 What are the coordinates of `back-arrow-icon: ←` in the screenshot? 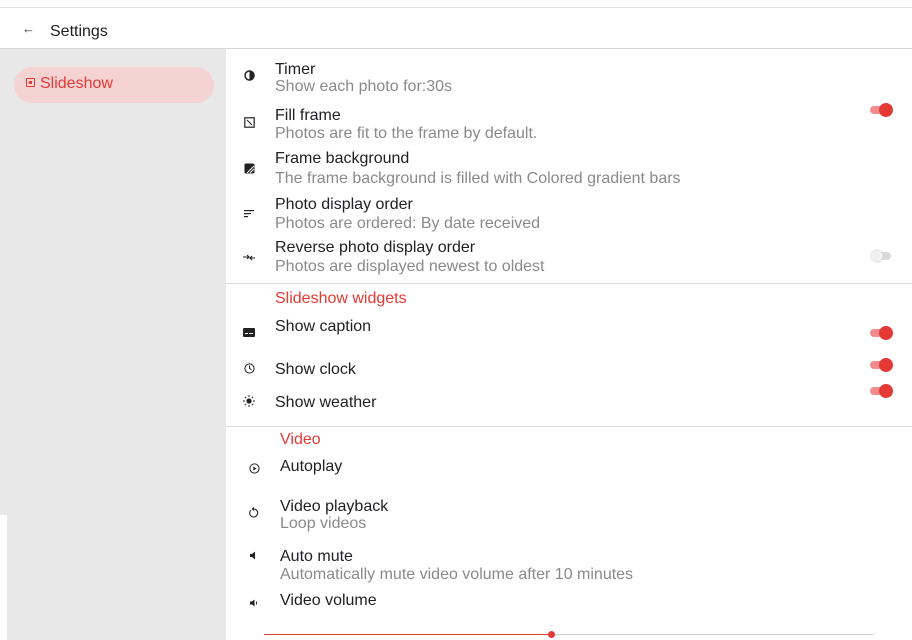 It's located at (28, 29).